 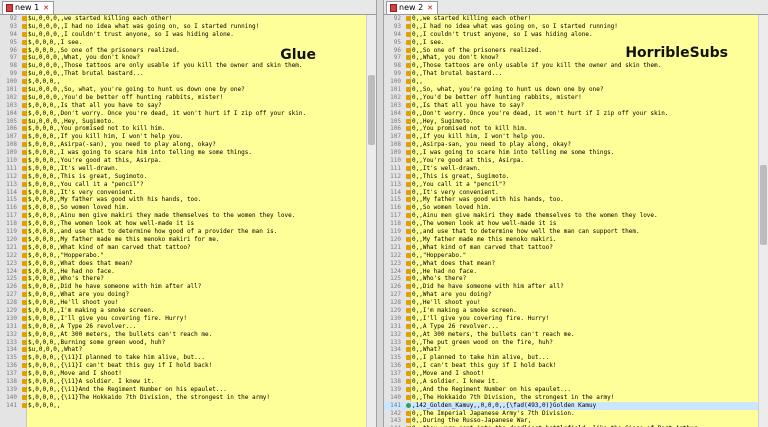 I want to click on text-line: 116 0,,So women loved him., so click(x=571, y=208).